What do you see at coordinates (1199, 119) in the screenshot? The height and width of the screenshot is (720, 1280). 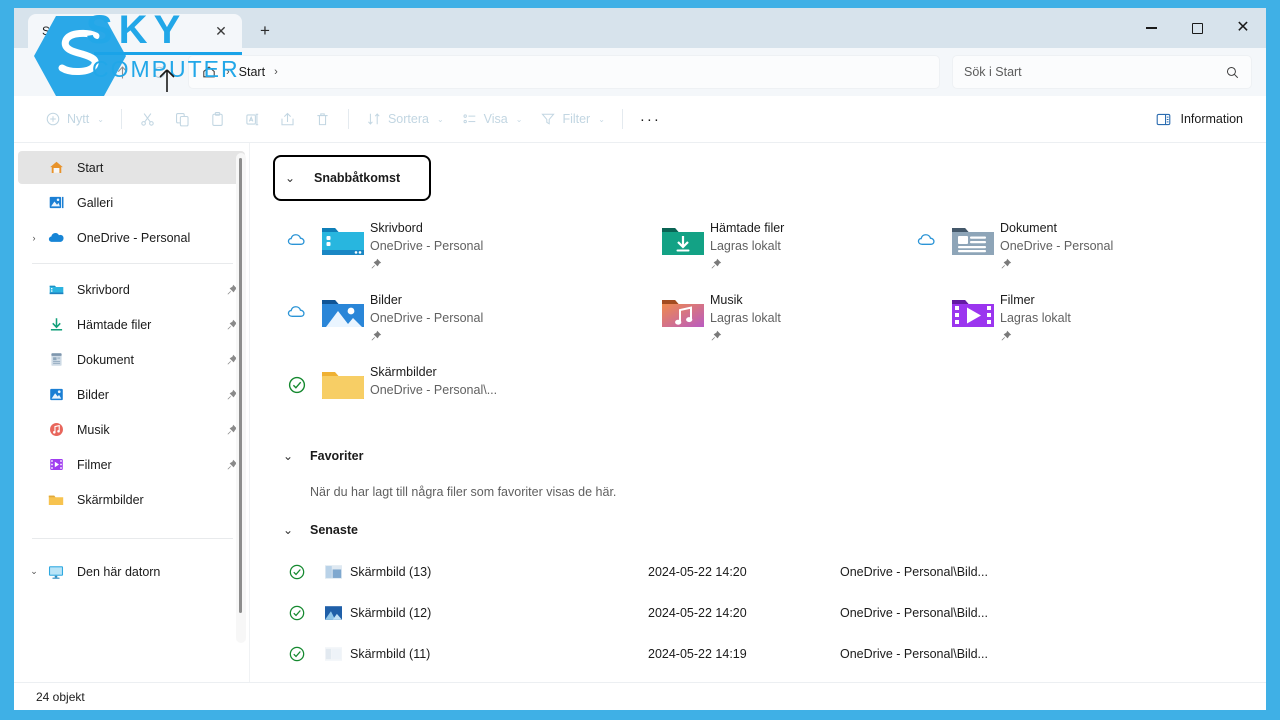 I see `details-pane-button: Information` at bounding box center [1199, 119].